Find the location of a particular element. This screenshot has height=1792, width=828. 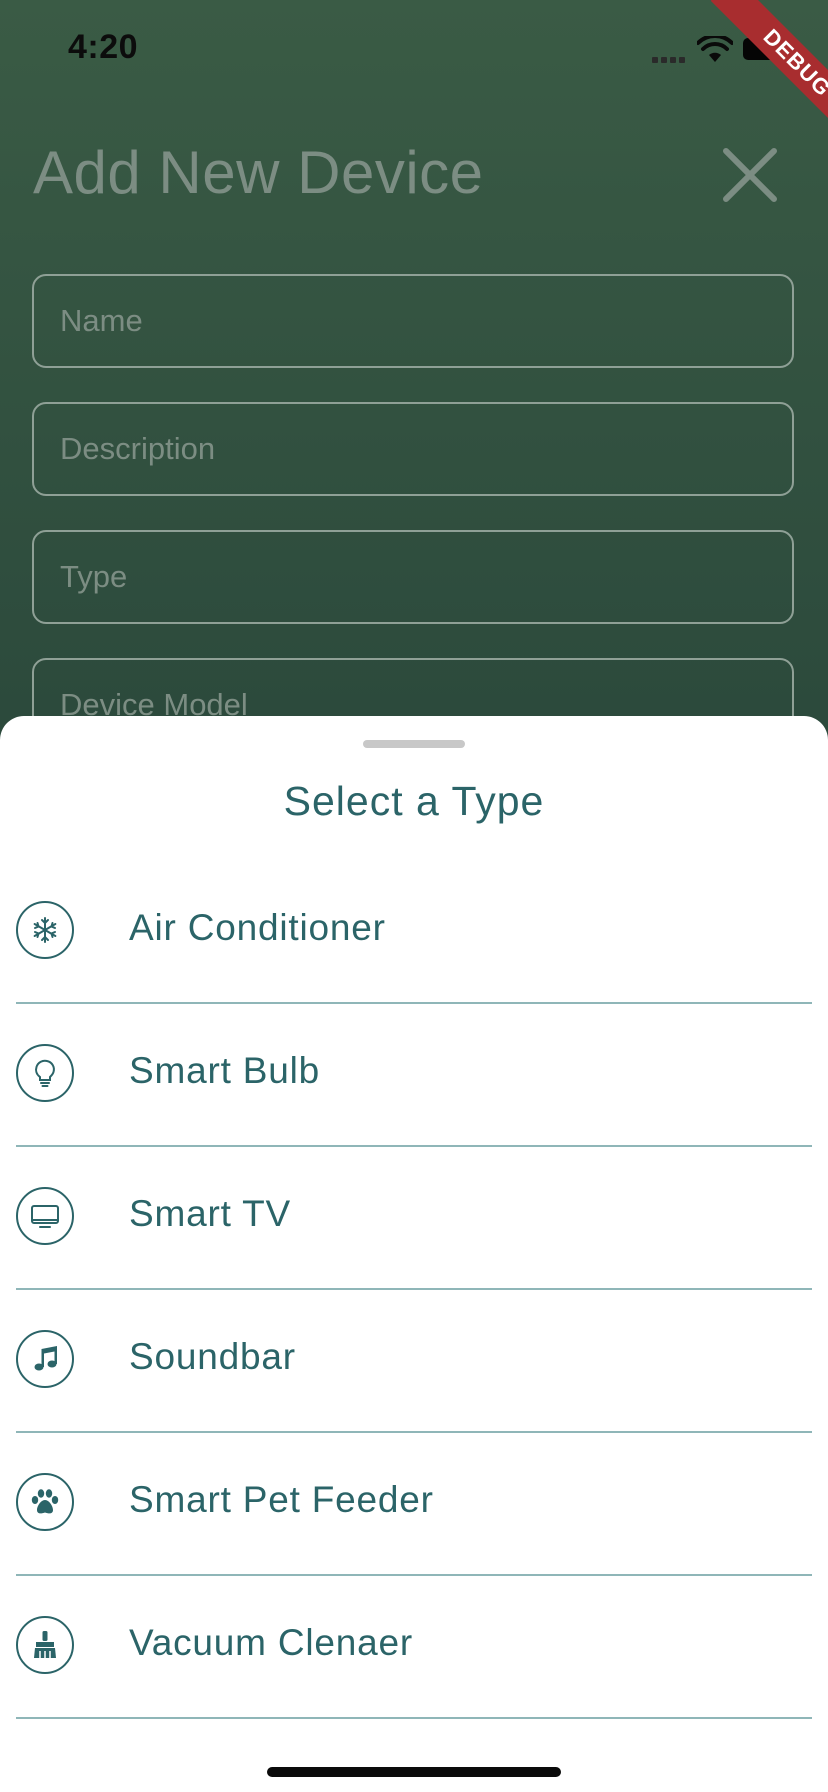

sheet-title: Select a Type is located at coordinates (414, 801).